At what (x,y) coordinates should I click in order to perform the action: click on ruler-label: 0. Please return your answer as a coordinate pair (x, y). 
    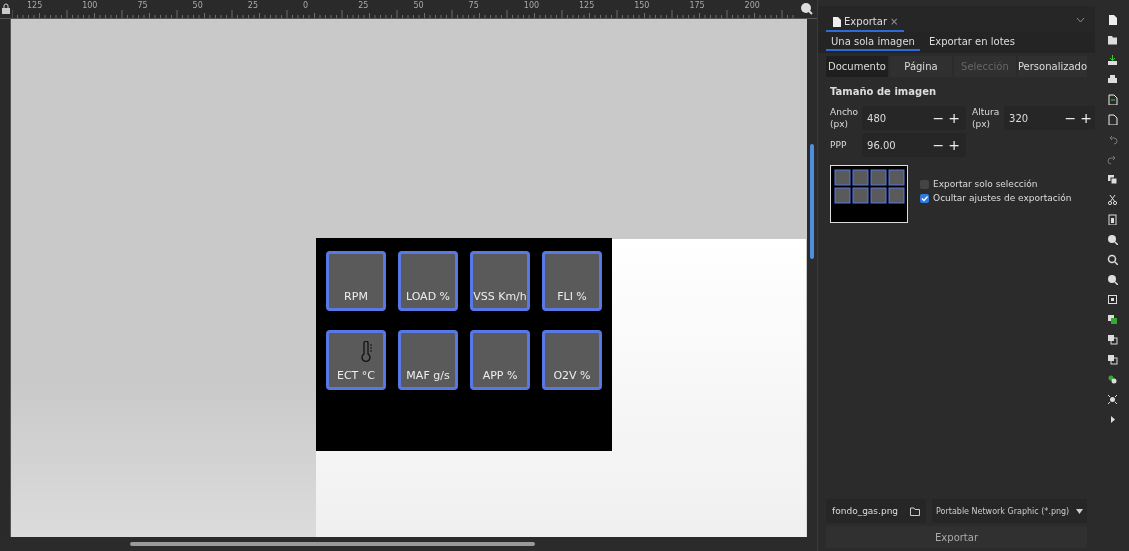
    Looking at the image, I should click on (306, 5).